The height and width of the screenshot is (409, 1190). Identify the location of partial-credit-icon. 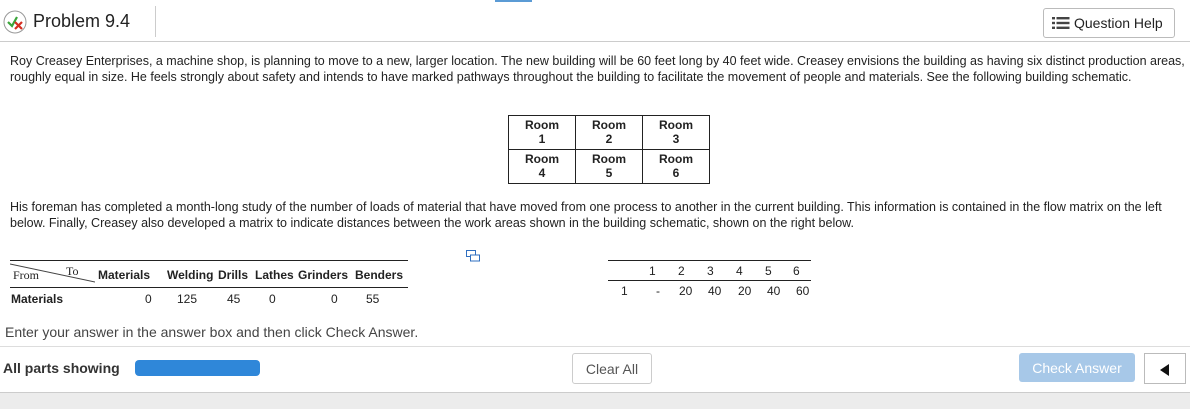
(15, 22).